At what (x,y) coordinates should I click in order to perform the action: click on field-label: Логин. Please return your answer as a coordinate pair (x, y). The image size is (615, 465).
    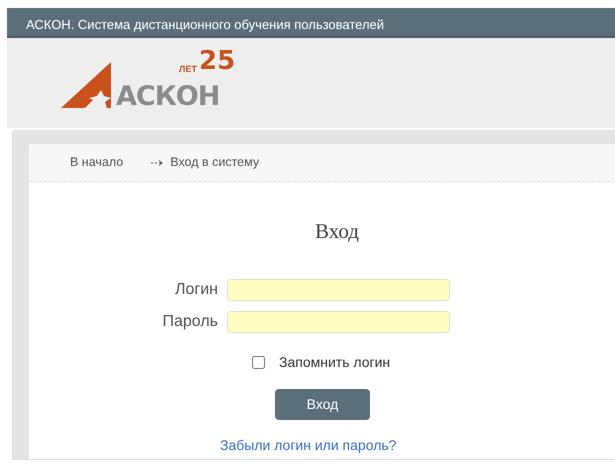
    Looking at the image, I should click on (196, 290).